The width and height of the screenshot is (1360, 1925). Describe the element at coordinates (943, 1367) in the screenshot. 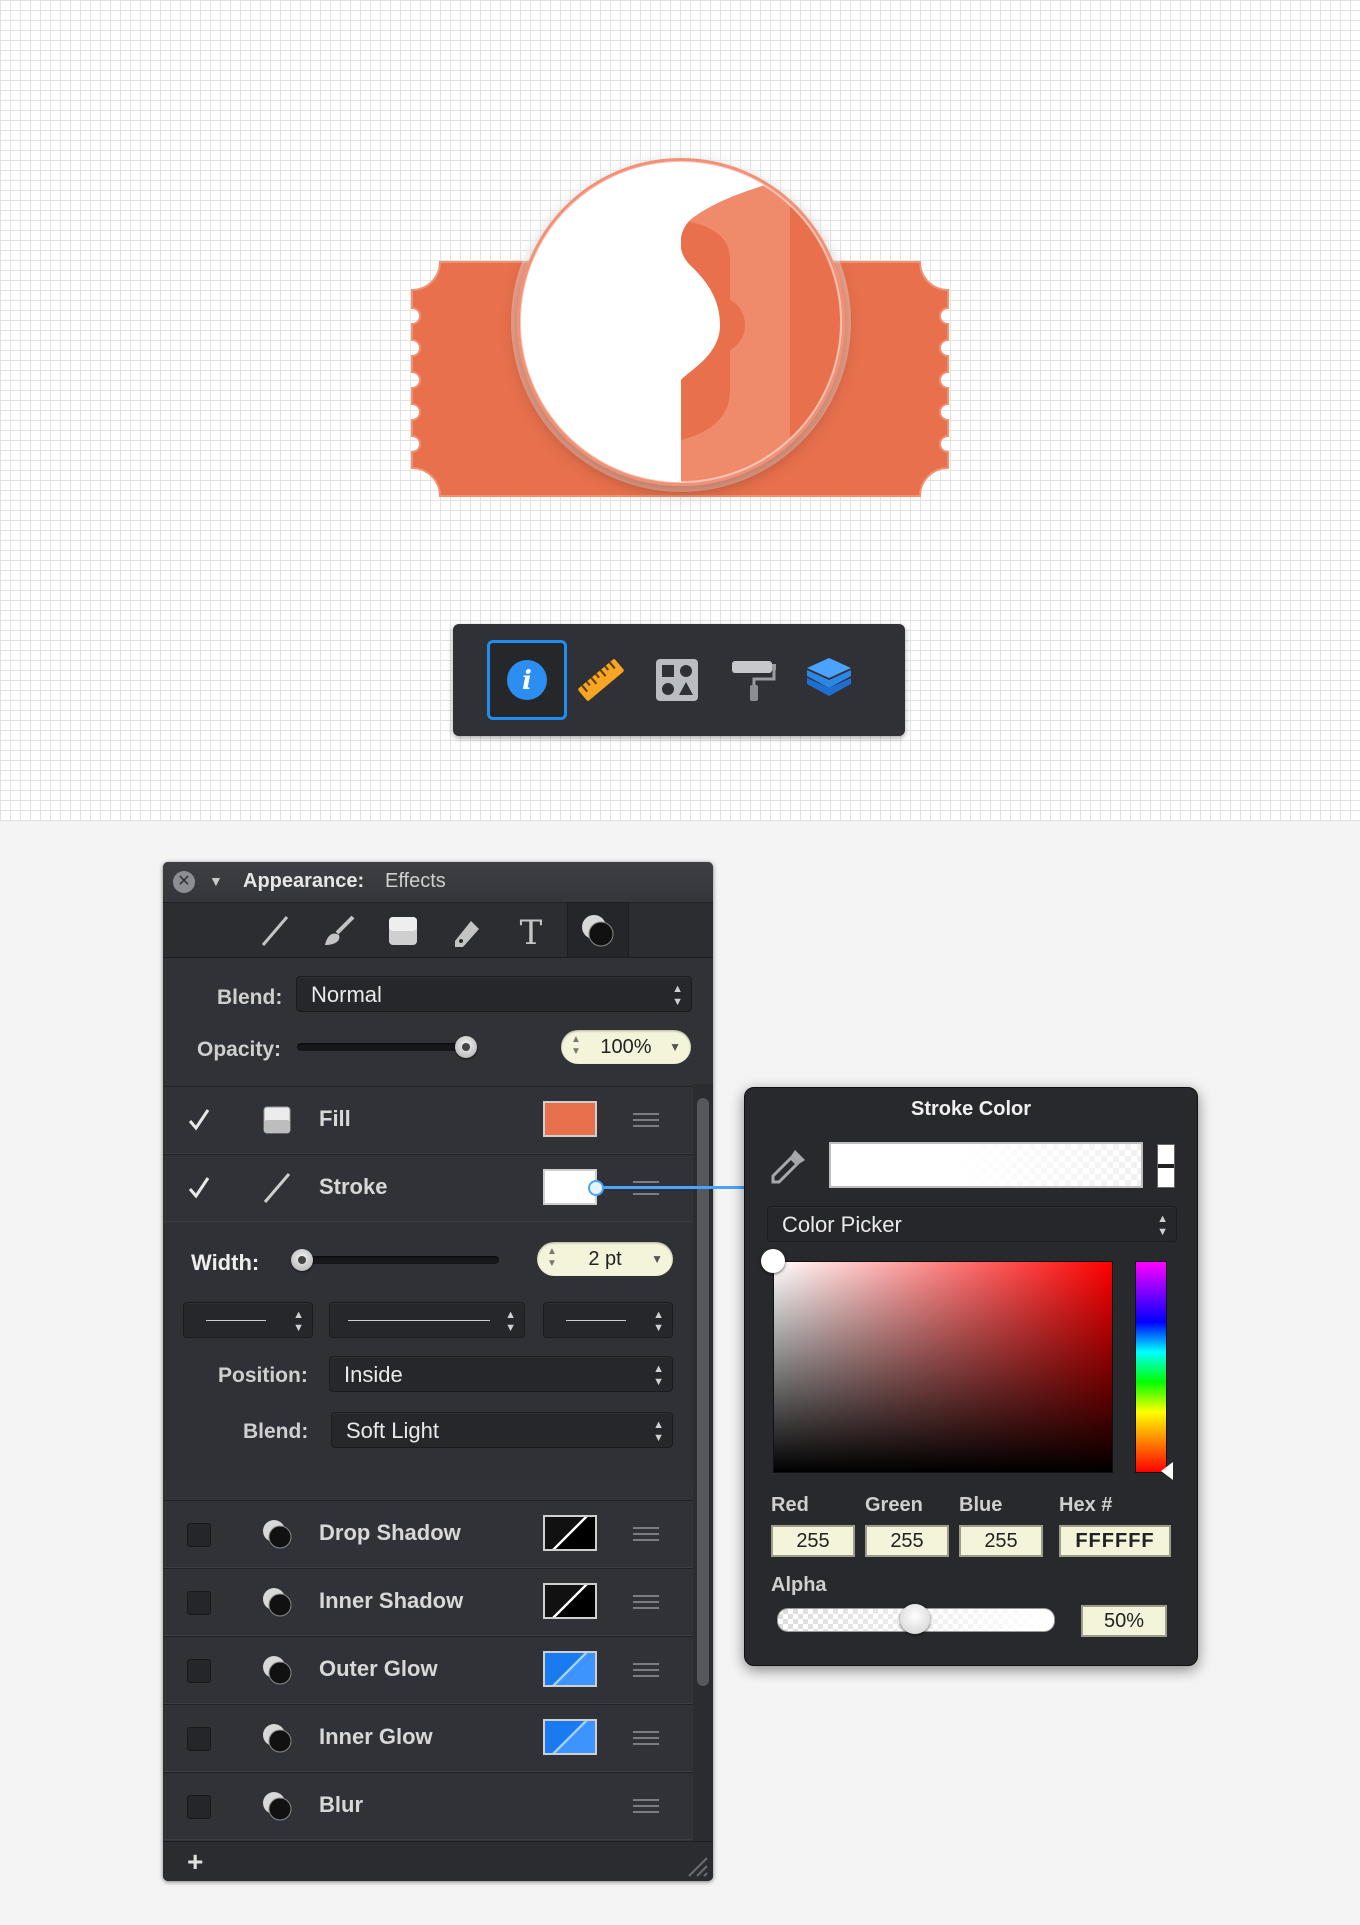

I see `saturation-brightness-field` at that location.